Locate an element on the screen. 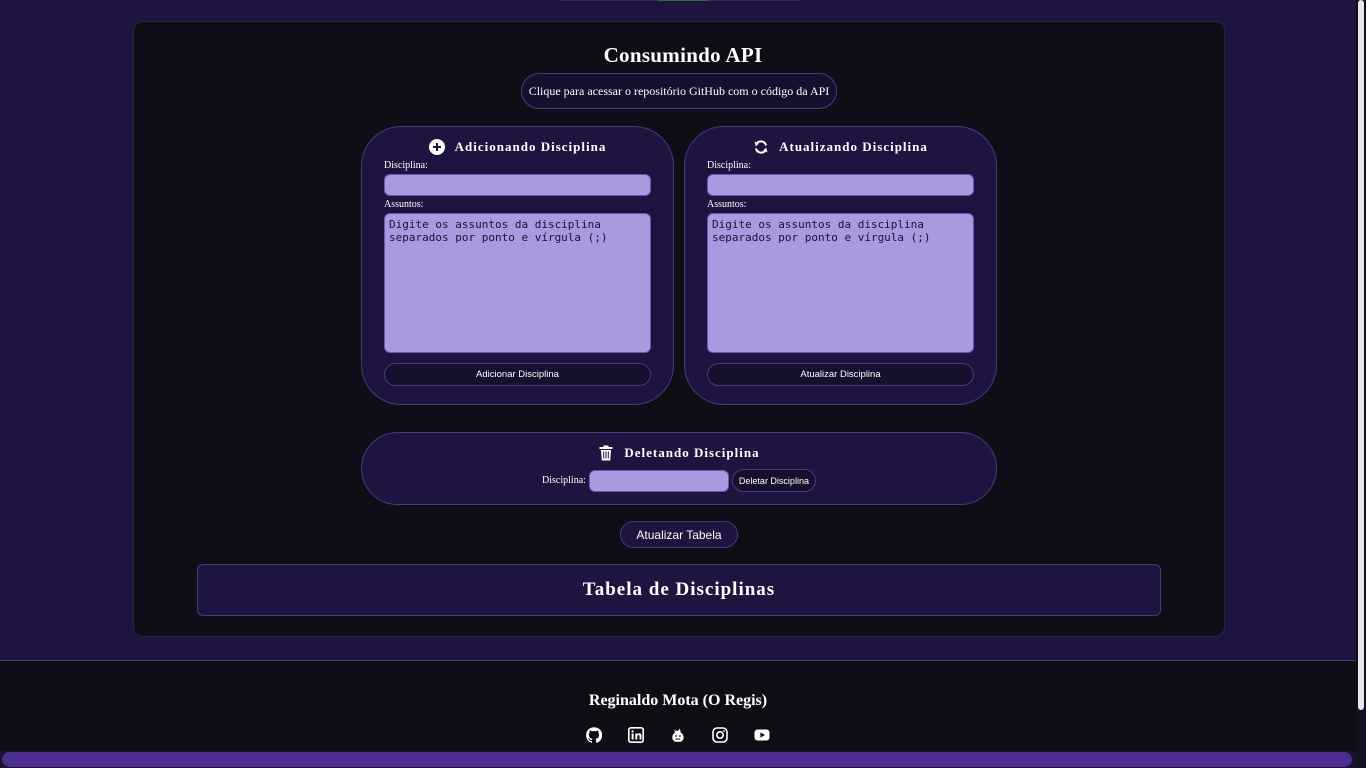 This screenshot has height=768, width=1366. beecrowd-icon is located at coordinates (678, 735).